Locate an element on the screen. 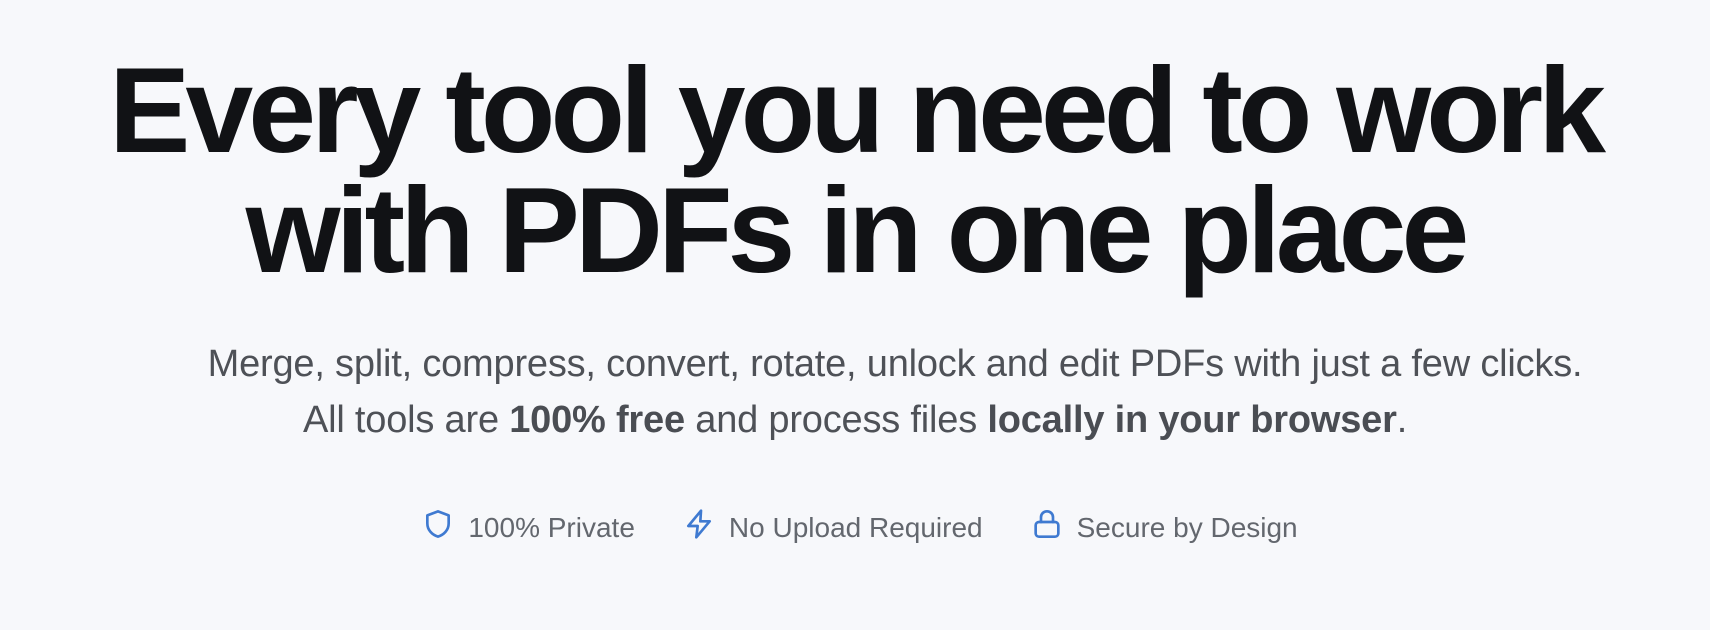 This screenshot has width=1710, height=630. lock-icon is located at coordinates (1047, 527).